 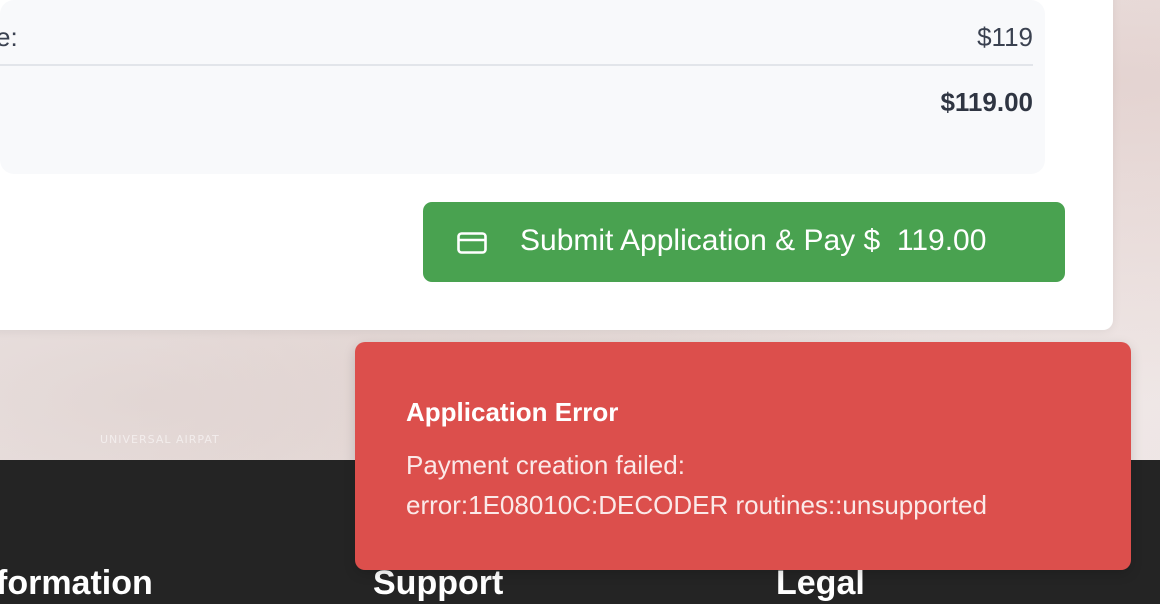 What do you see at coordinates (986, 101) in the screenshot?
I see `total-value: $119.00` at bounding box center [986, 101].